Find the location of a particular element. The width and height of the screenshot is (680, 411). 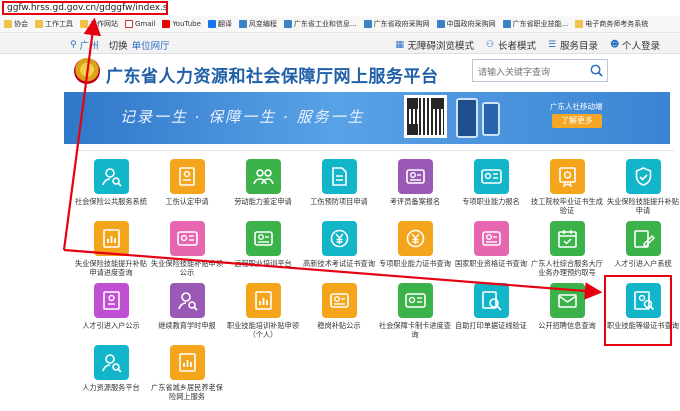

service-tile: 人才引进入户系统 is located at coordinates (641, 244).